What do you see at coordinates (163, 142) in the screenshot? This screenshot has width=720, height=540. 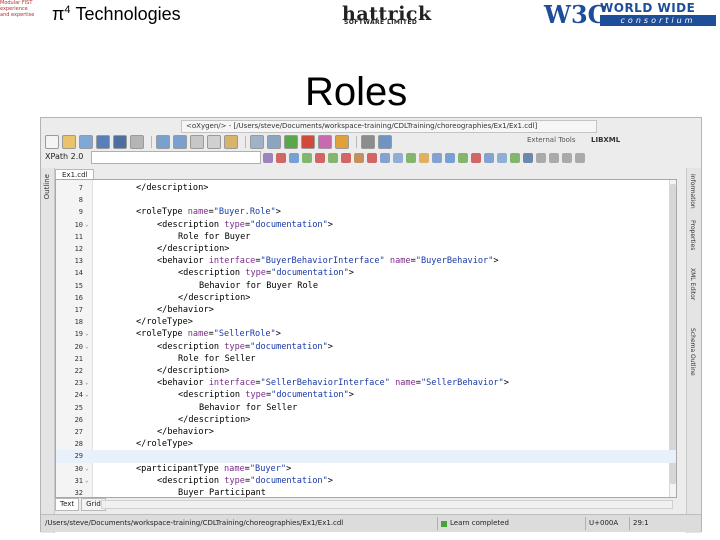 I see `undo-icon` at bounding box center [163, 142].